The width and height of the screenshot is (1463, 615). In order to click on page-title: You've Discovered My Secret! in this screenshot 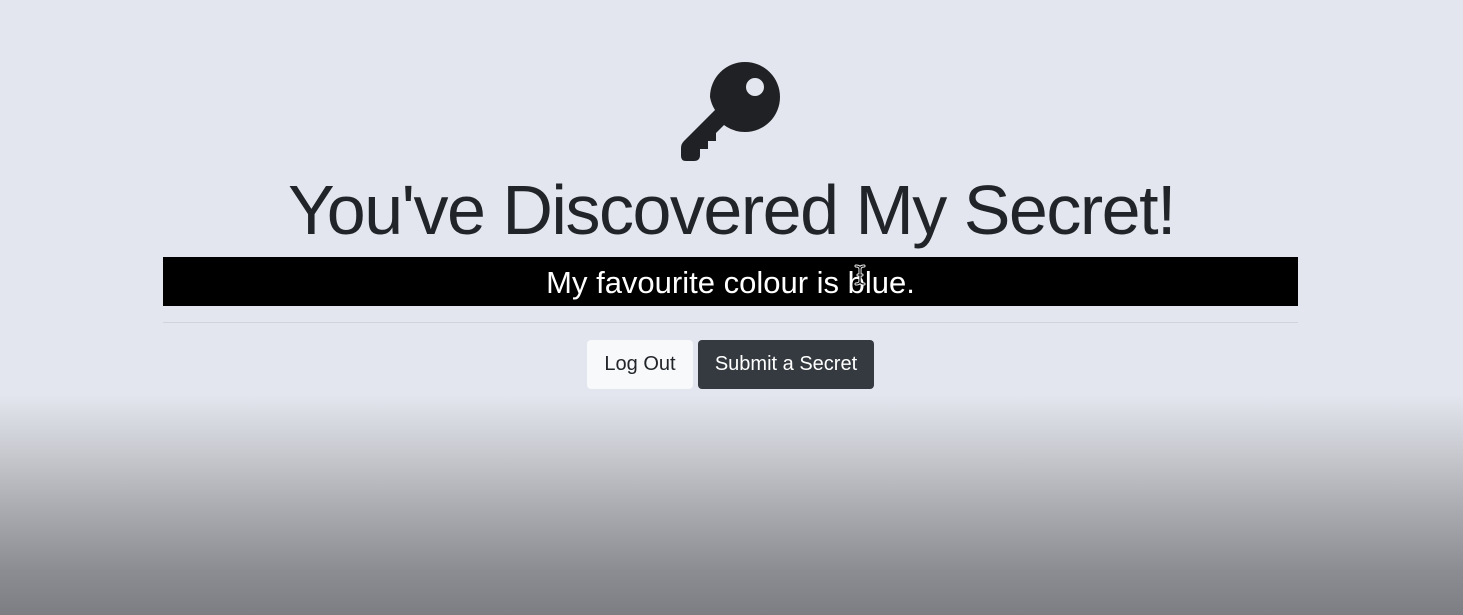, I will do `click(732, 210)`.